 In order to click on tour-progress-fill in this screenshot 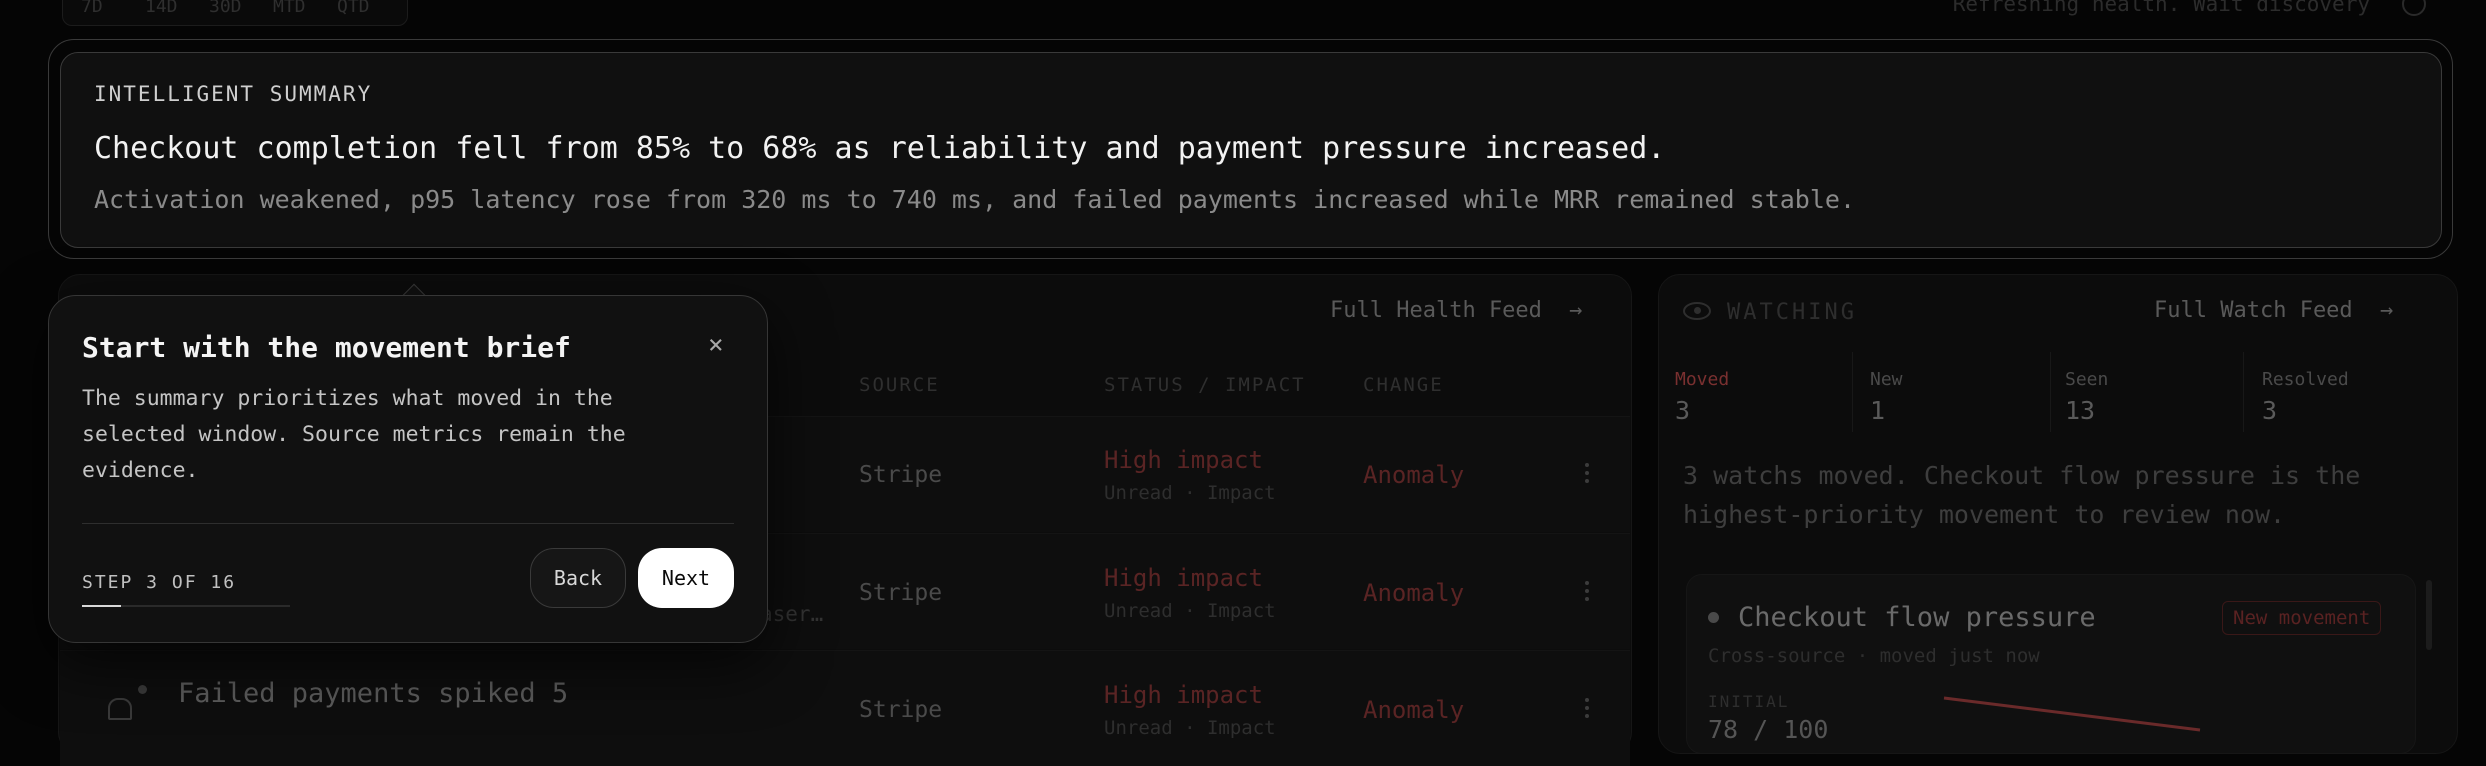, I will do `click(101, 606)`.